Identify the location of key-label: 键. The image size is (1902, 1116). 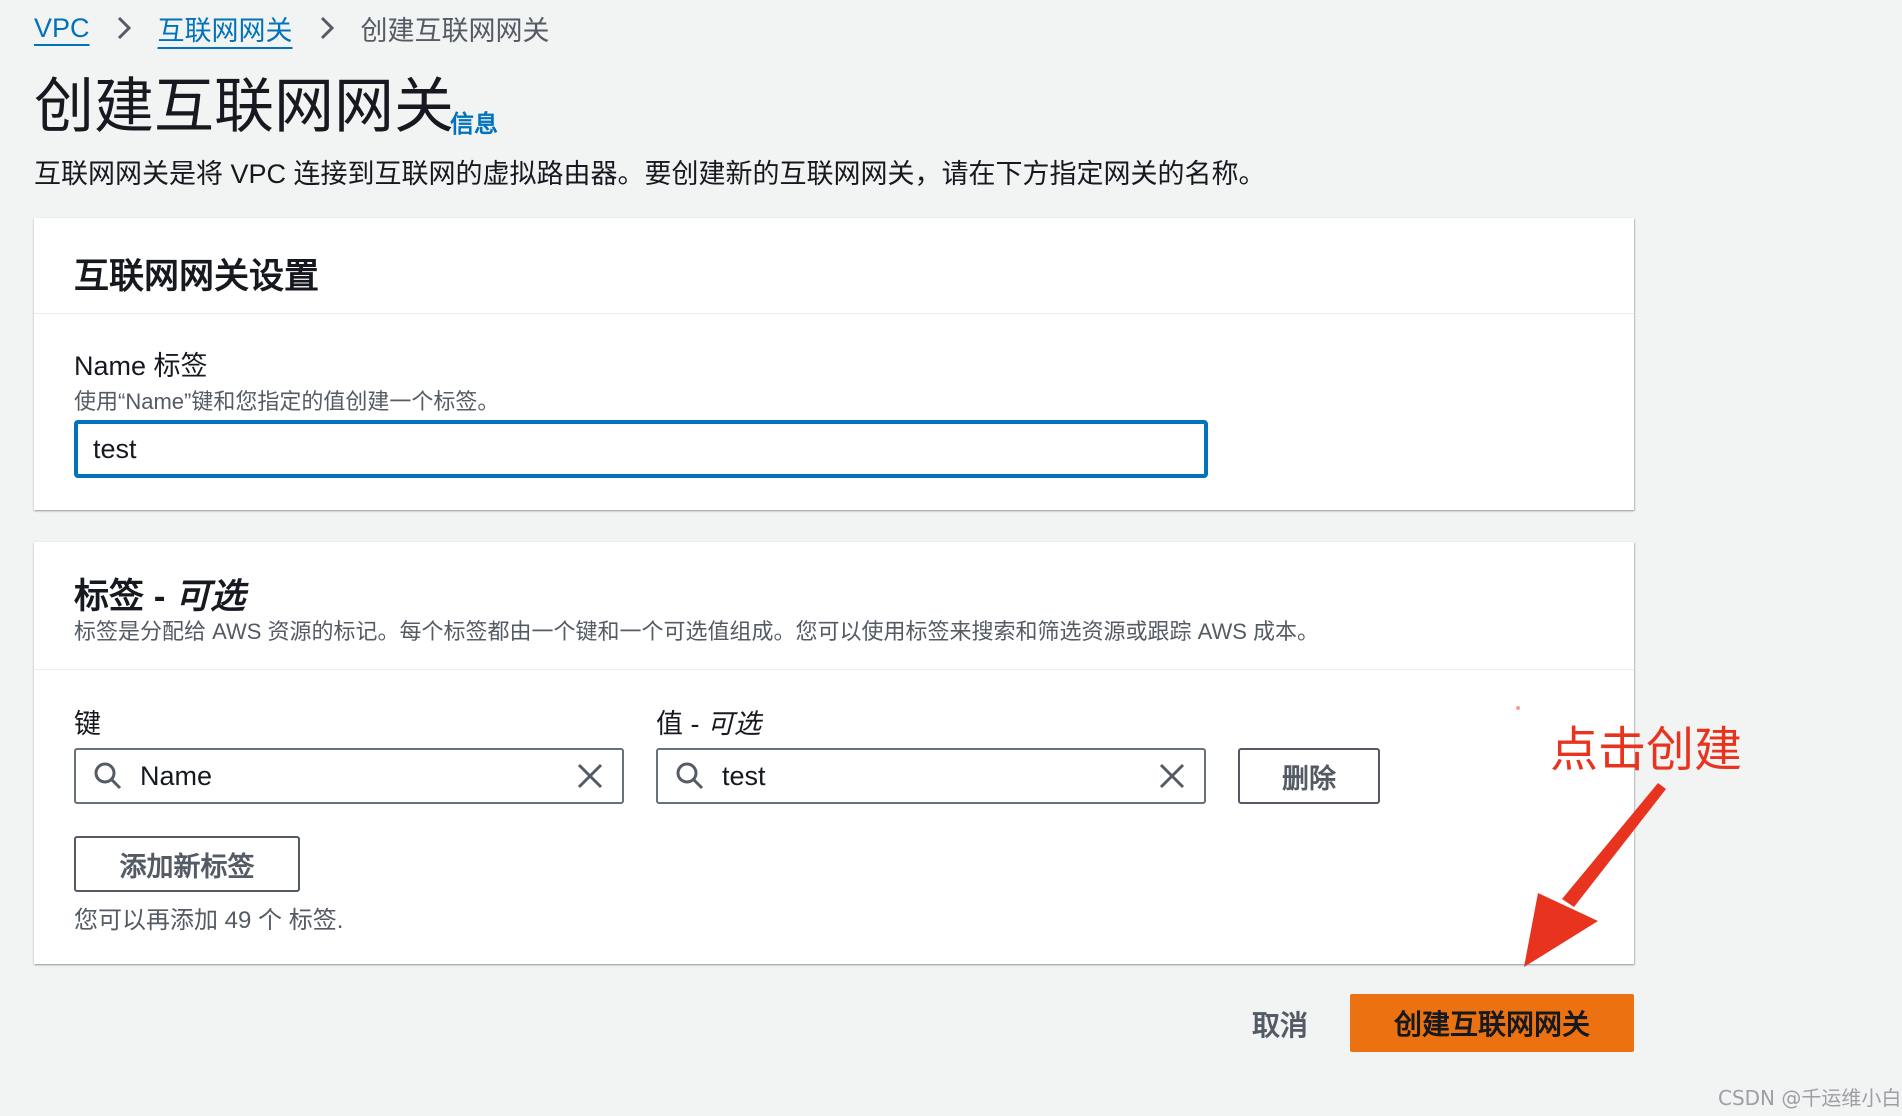
(87, 724).